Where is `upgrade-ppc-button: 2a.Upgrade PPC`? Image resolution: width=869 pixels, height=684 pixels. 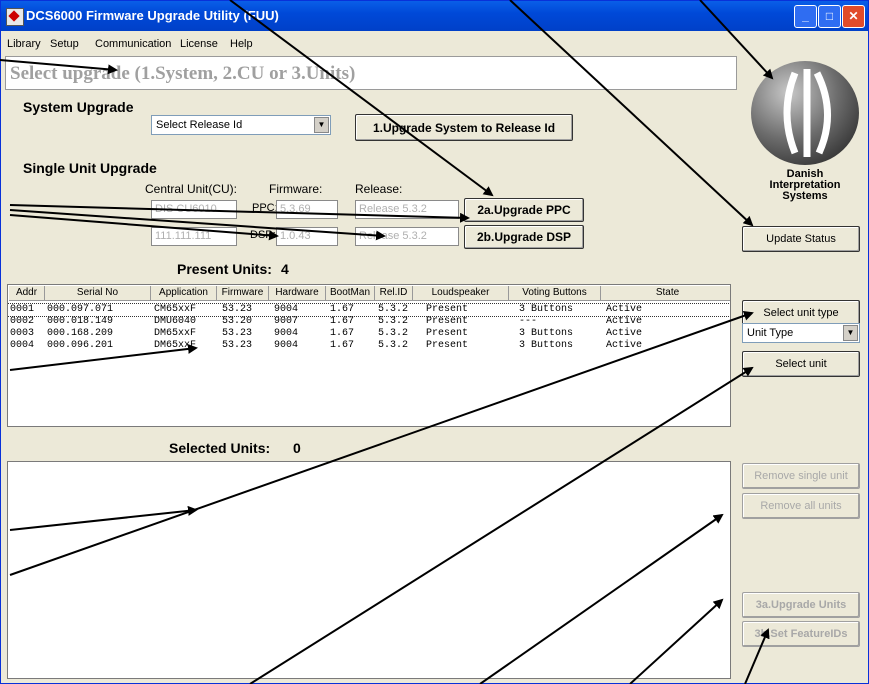 upgrade-ppc-button: 2a.Upgrade PPC is located at coordinates (524, 210).